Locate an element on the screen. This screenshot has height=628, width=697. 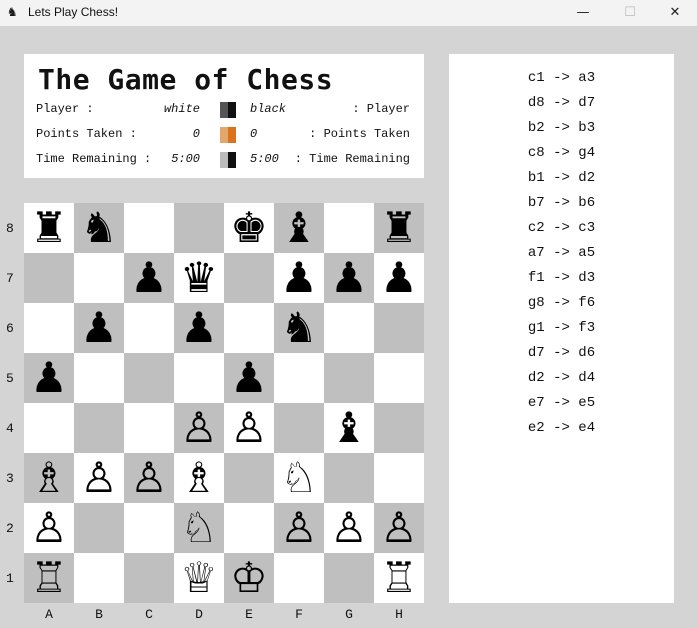
square-d5 is located at coordinates (199, 378).